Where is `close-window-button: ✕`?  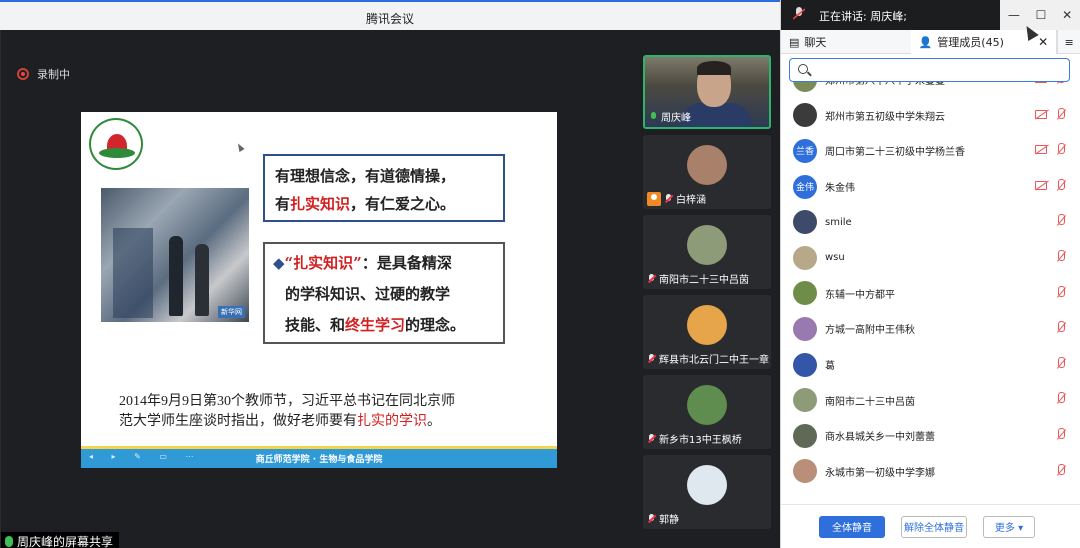 close-window-button: ✕ is located at coordinates (1067, 15).